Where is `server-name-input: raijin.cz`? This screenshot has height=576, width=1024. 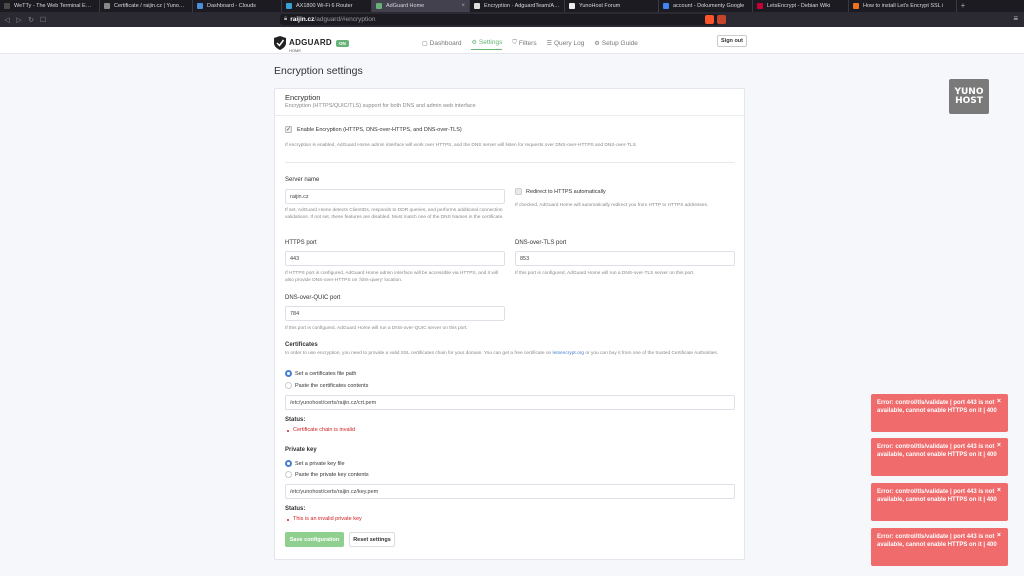 server-name-input: raijin.cz is located at coordinates (395, 196).